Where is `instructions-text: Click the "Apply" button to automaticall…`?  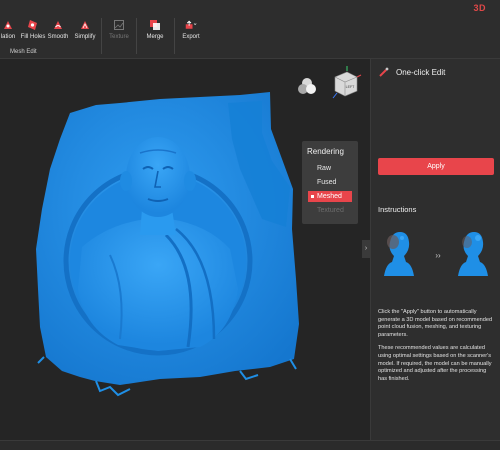 instructions-text: Click the "Apply" button to automaticall… is located at coordinates (437, 349).